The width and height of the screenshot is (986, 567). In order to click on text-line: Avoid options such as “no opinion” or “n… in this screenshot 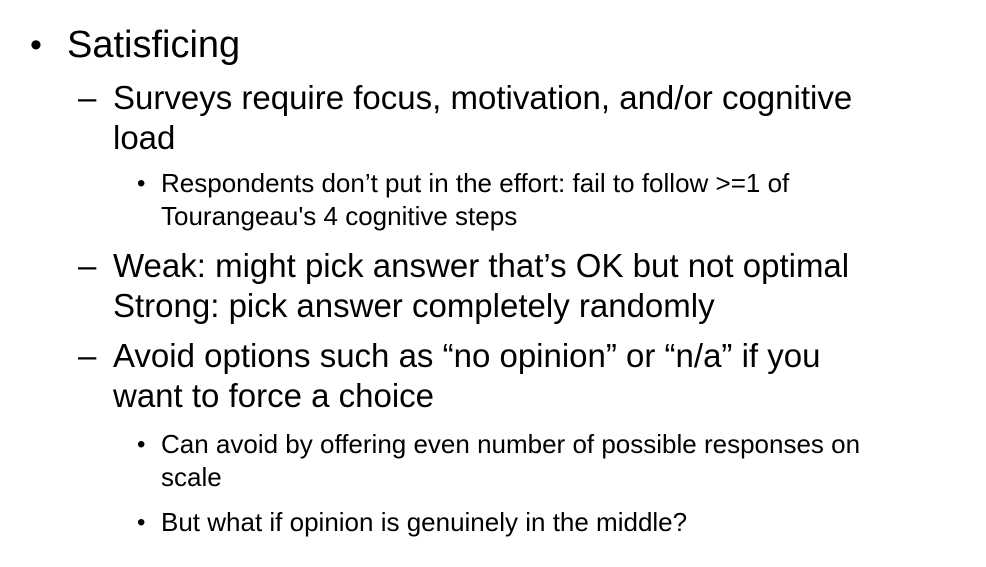, I will do `click(467, 355)`.